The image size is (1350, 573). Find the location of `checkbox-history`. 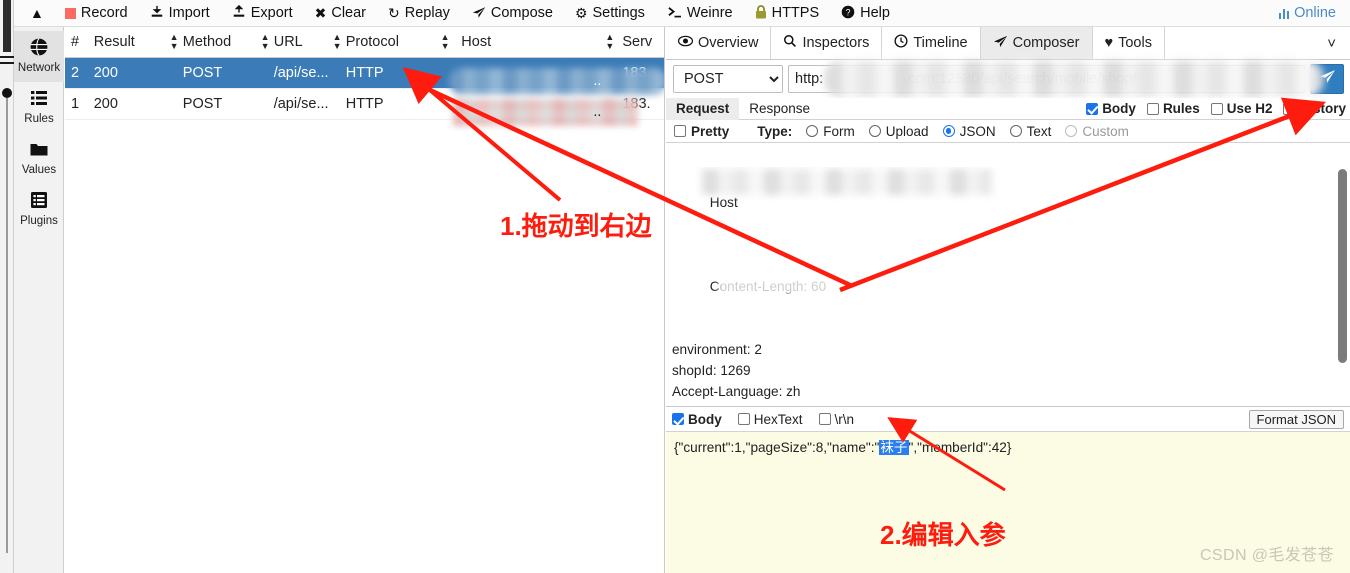

checkbox-history is located at coordinates (1289, 108).